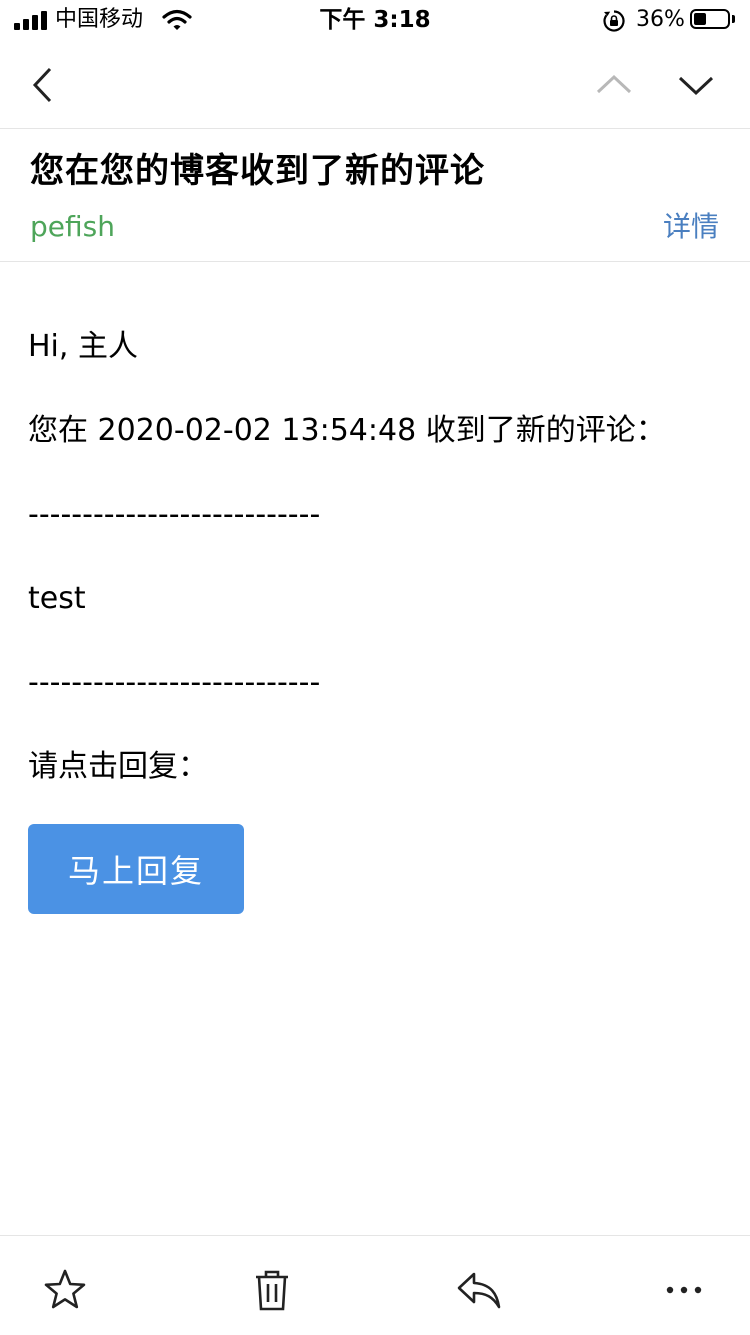 The height and width of the screenshot is (1335, 750). I want to click on bottom-toolbar, so click(375, 1285).